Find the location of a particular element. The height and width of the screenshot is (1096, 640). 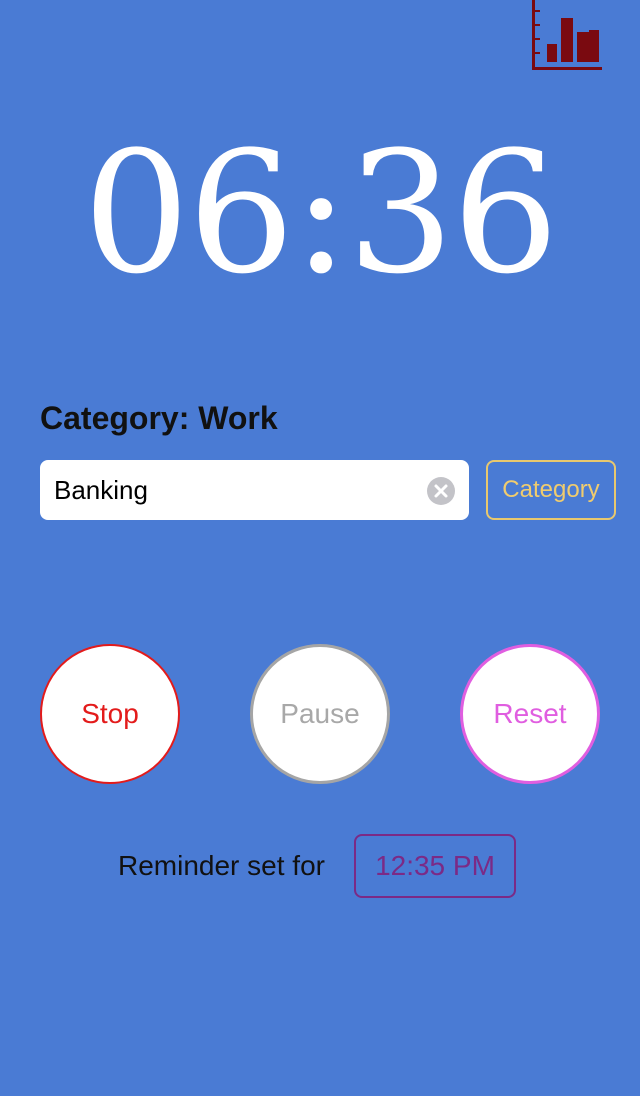

task-input is located at coordinates (239, 490).